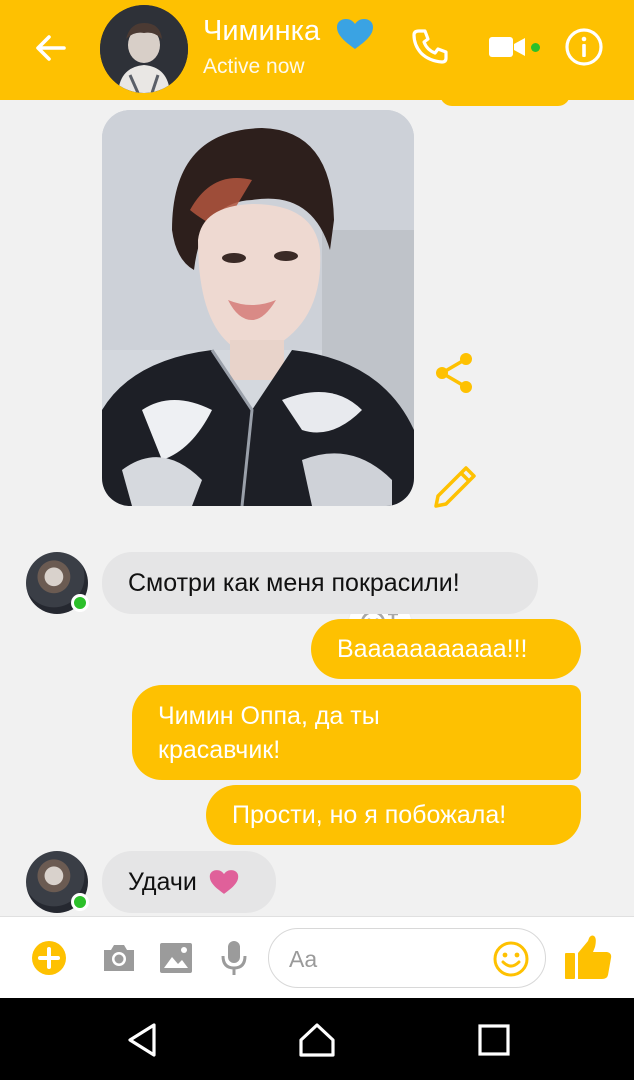 Image resolution: width=634 pixels, height=1080 pixels. Describe the element at coordinates (176, 958) in the screenshot. I see `image-gallery-icon` at that location.